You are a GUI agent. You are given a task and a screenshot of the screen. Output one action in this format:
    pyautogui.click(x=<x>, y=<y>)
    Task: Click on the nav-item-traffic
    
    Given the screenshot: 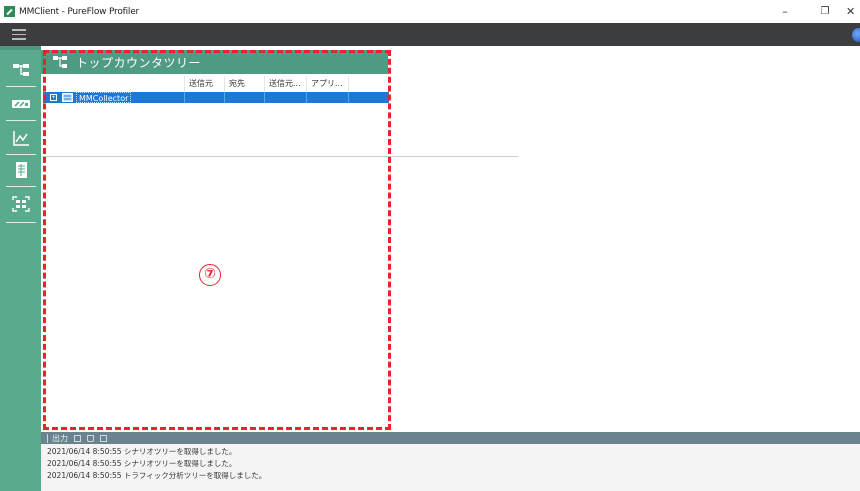 What is the action you would take?
    pyautogui.click(x=21, y=103)
    